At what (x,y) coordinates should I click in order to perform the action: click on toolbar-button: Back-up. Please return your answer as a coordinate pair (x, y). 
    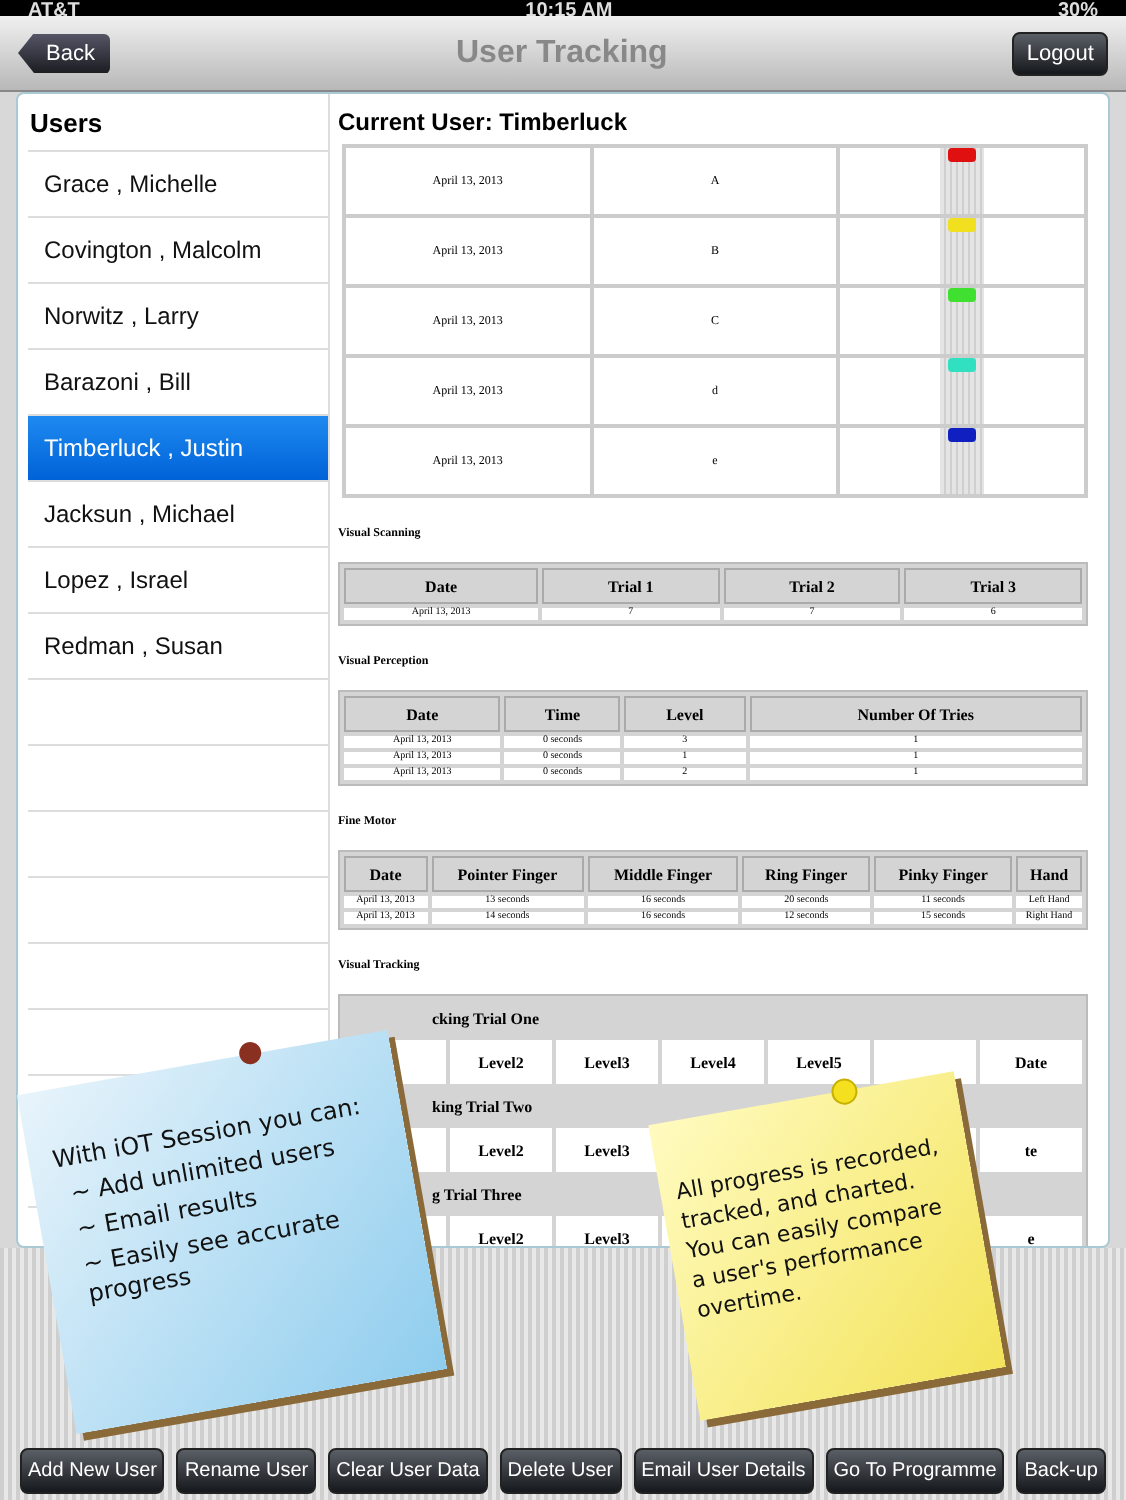
    Looking at the image, I should click on (1061, 1471).